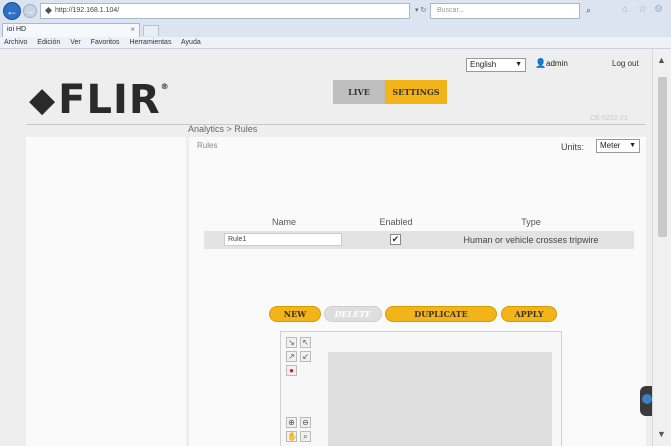 The width and height of the screenshot is (671, 446). I want to click on address-bar: http://192.168.1.104/, so click(225, 11).